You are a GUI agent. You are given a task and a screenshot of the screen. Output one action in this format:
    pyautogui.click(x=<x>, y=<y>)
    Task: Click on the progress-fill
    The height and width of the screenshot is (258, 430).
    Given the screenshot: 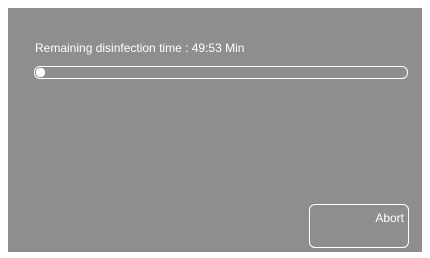 What is the action you would take?
    pyautogui.click(x=40, y=72)
    